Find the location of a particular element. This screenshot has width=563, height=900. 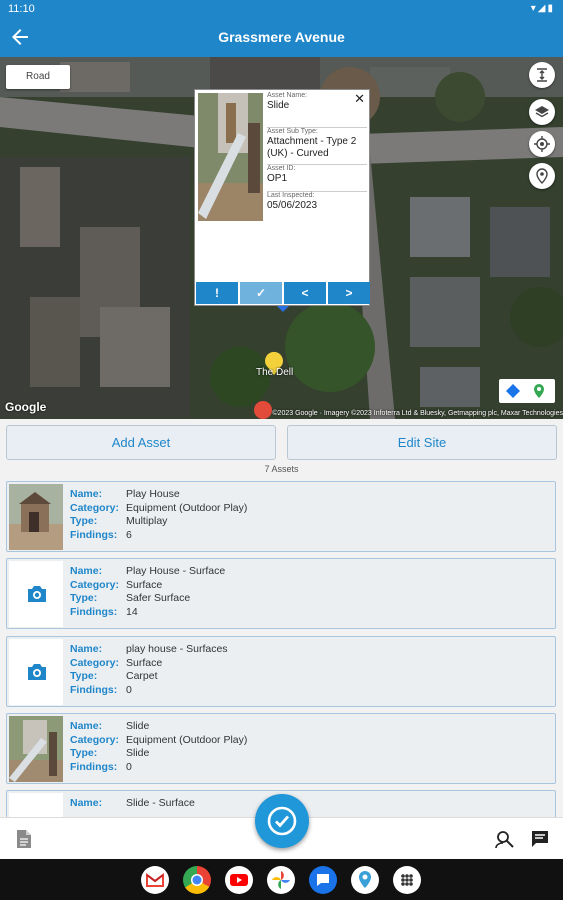

locate-button is located at coordinates (542, 144).